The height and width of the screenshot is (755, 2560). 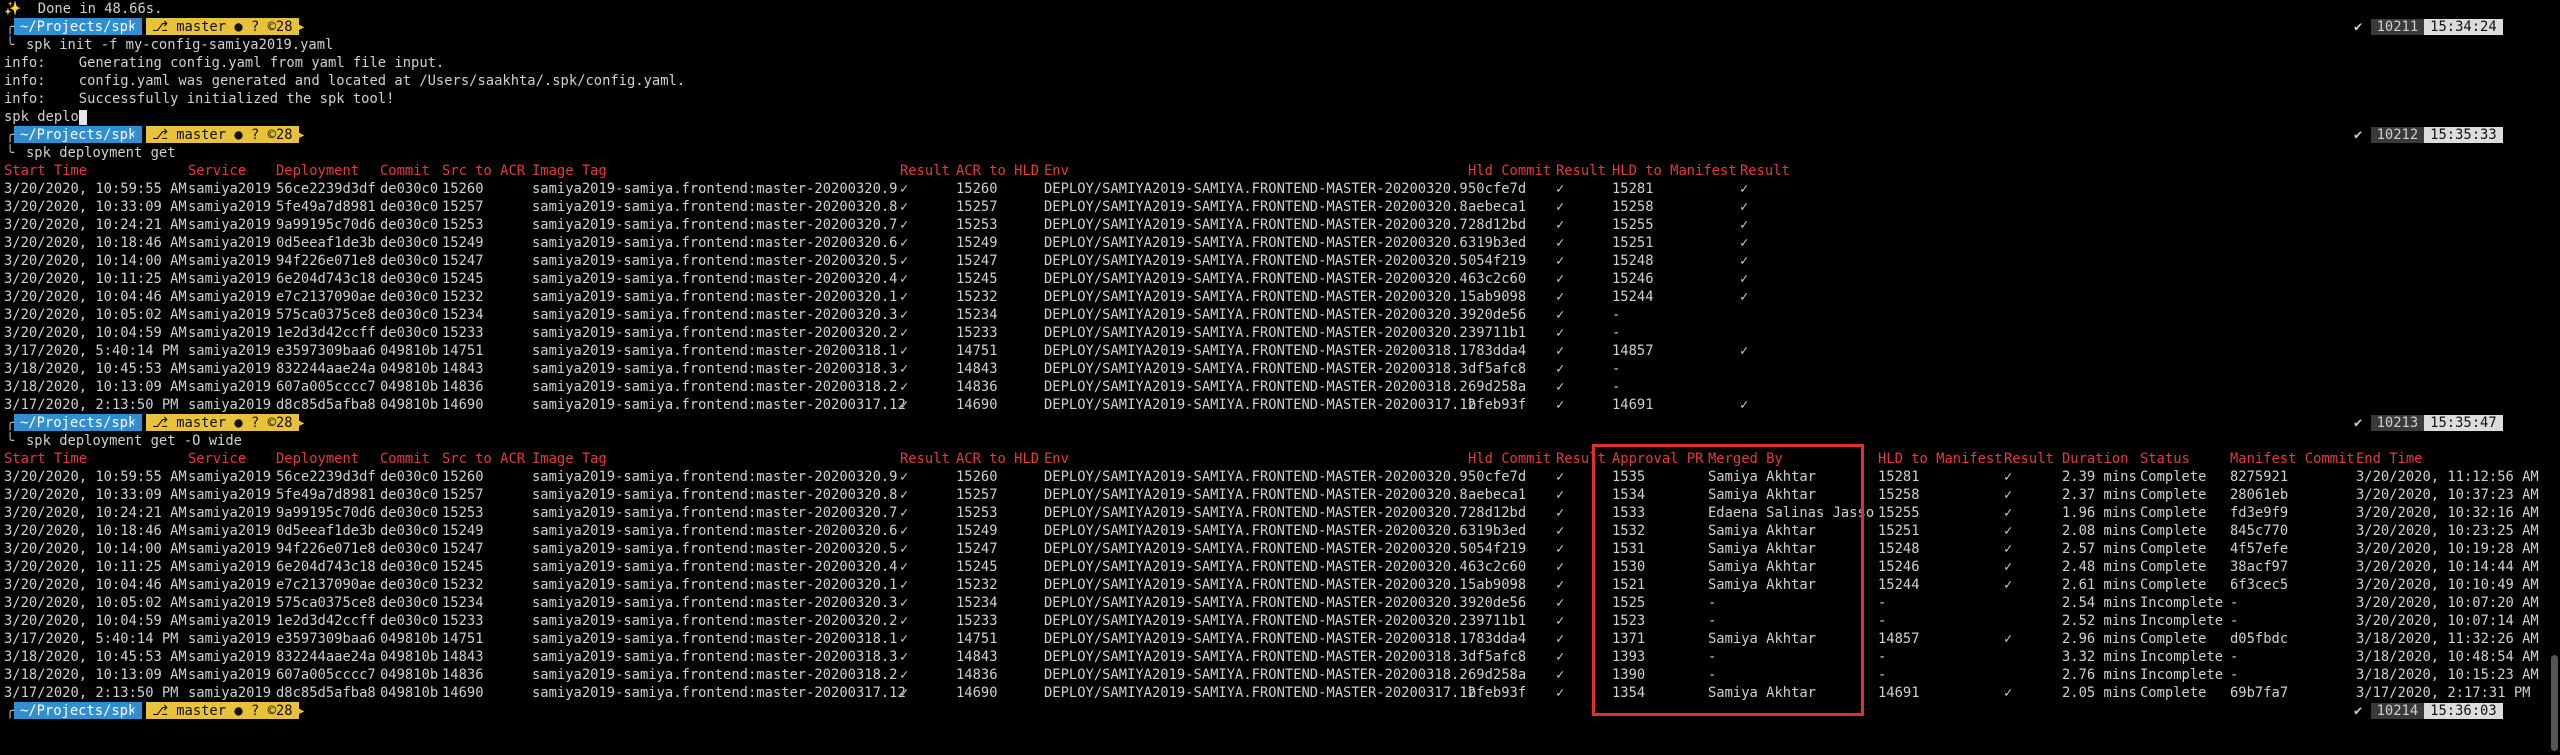 What do you see at coordinates (925, 459) in the screenshot?
I see `column-header: Result` at bounding box center [925, 459].